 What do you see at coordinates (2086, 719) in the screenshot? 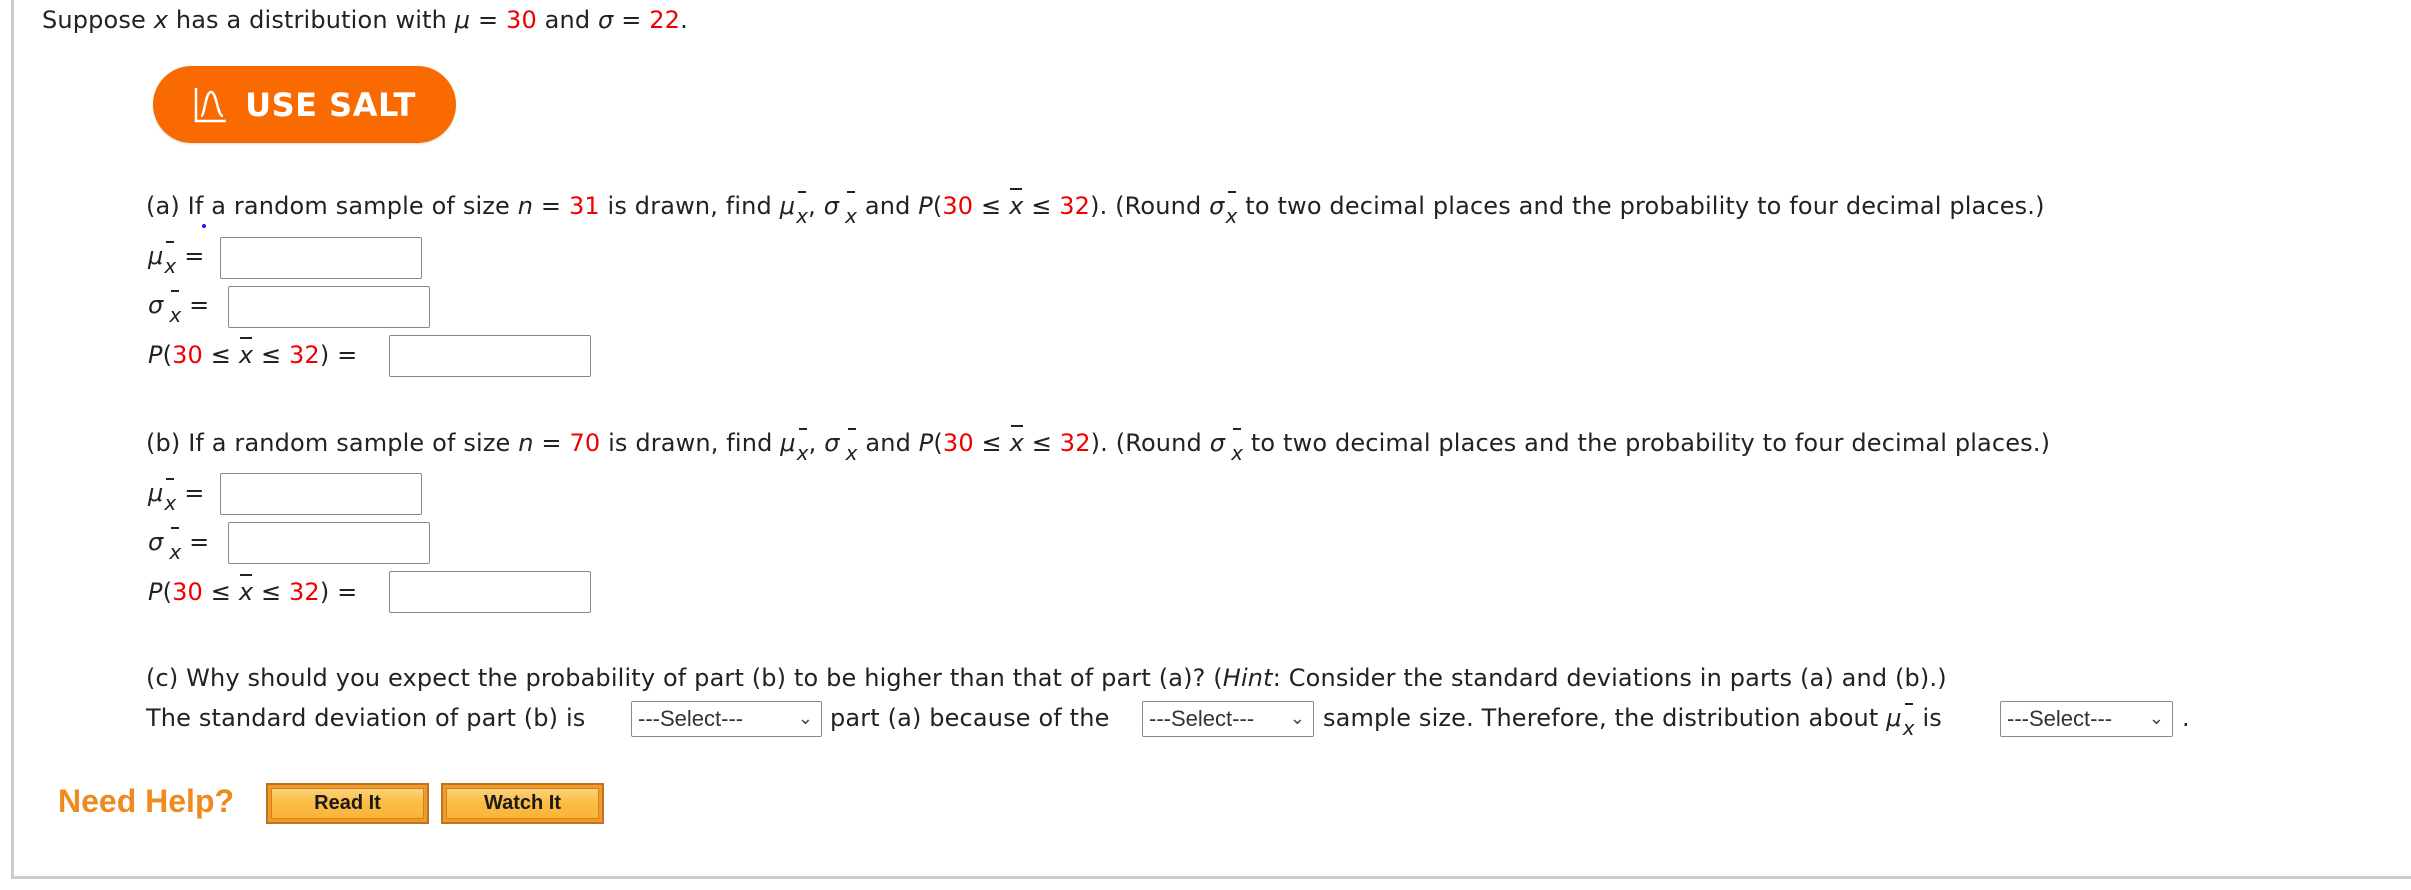
I see `distribution-select: ---Select--- ⌄` at bounding box center [2086, 719].